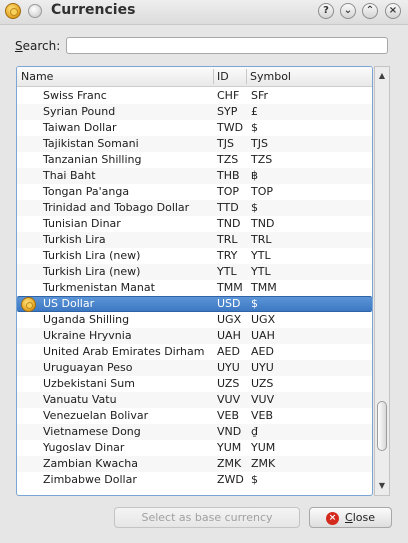 This screenshot has width=408, height=543. What do you see at coordinates (194, 304) in the screenshot?
I see `table-row: US Dollar USD $` at bounding box center [194, 304].